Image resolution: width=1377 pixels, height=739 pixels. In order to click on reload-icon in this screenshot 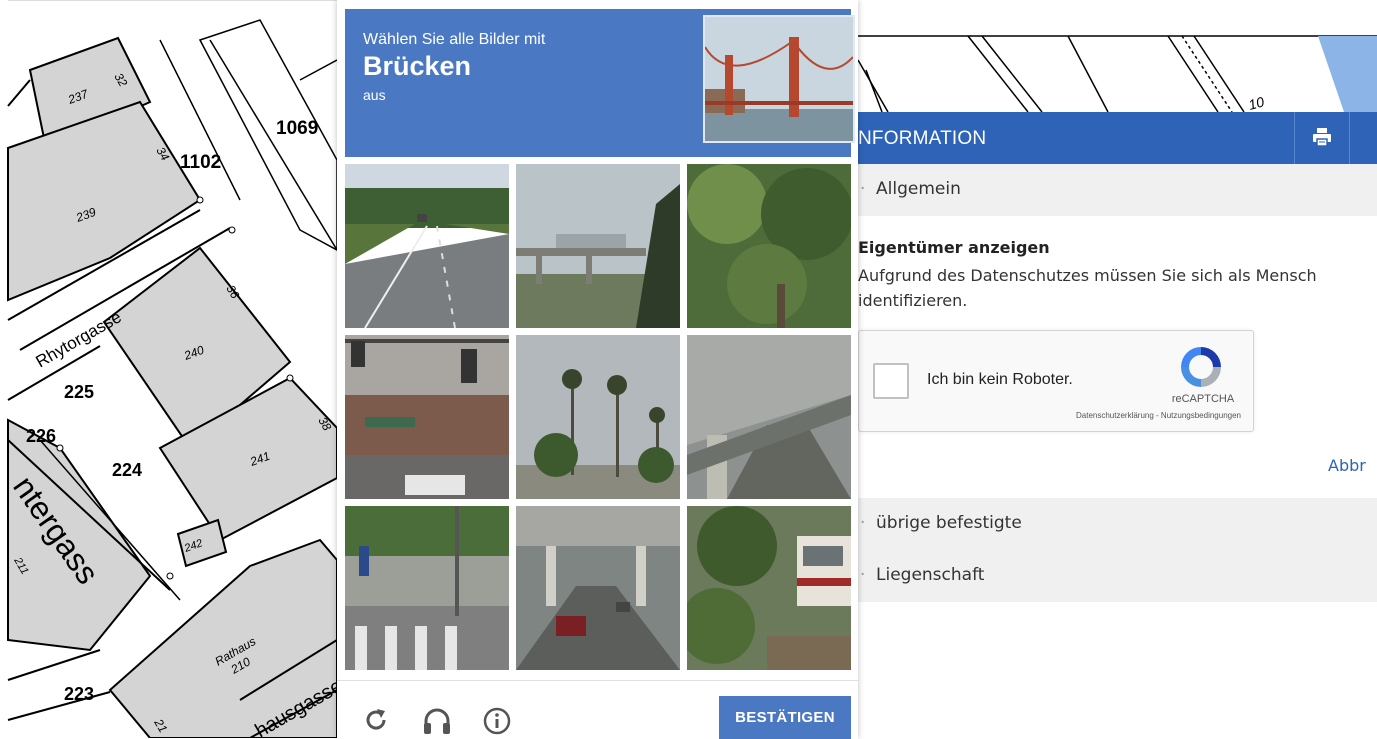, I will do `click(376, 720)`.